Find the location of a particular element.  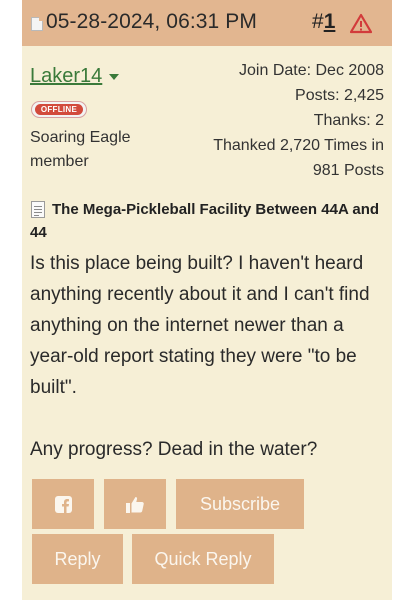

reply-button: Reply is located at coordinates (77, 559).